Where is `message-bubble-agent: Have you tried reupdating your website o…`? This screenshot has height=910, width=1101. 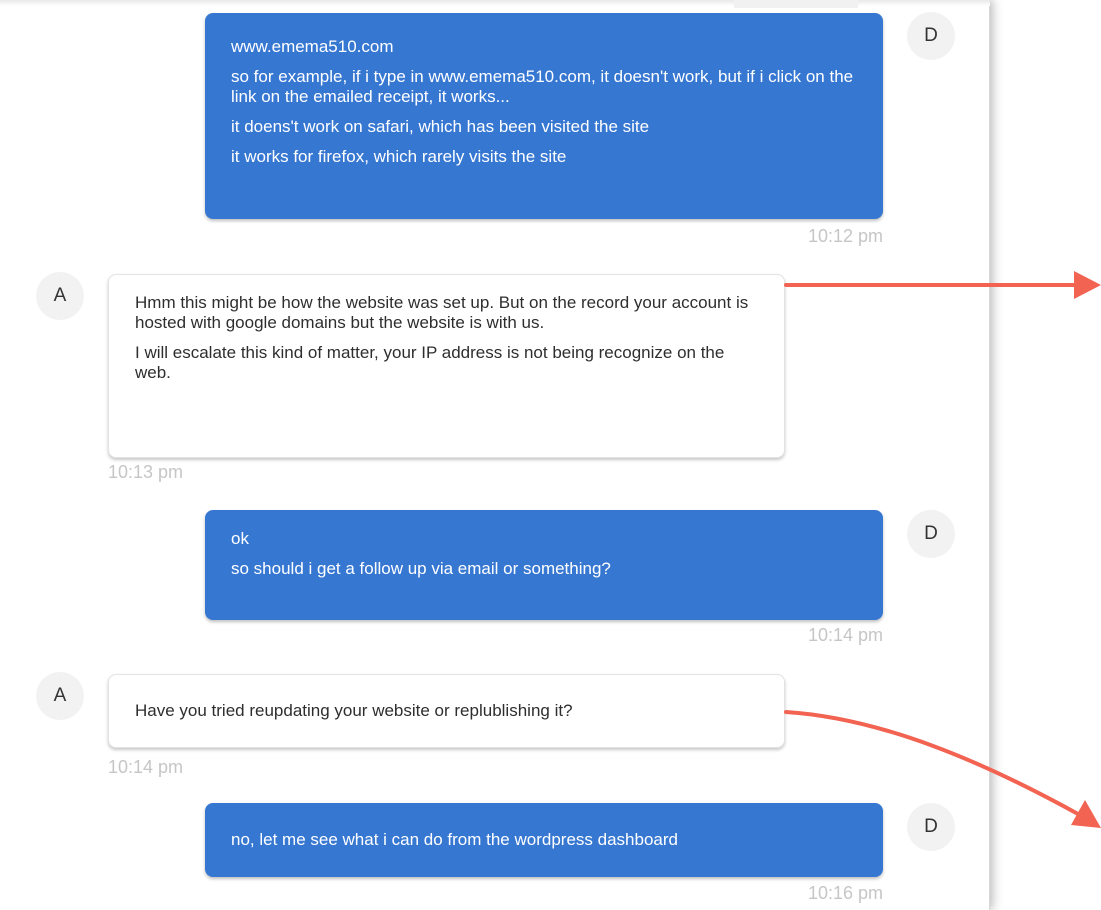
message-bubble-agent: Have you tried reupdating your website o… is located at coordinates (446, 711).